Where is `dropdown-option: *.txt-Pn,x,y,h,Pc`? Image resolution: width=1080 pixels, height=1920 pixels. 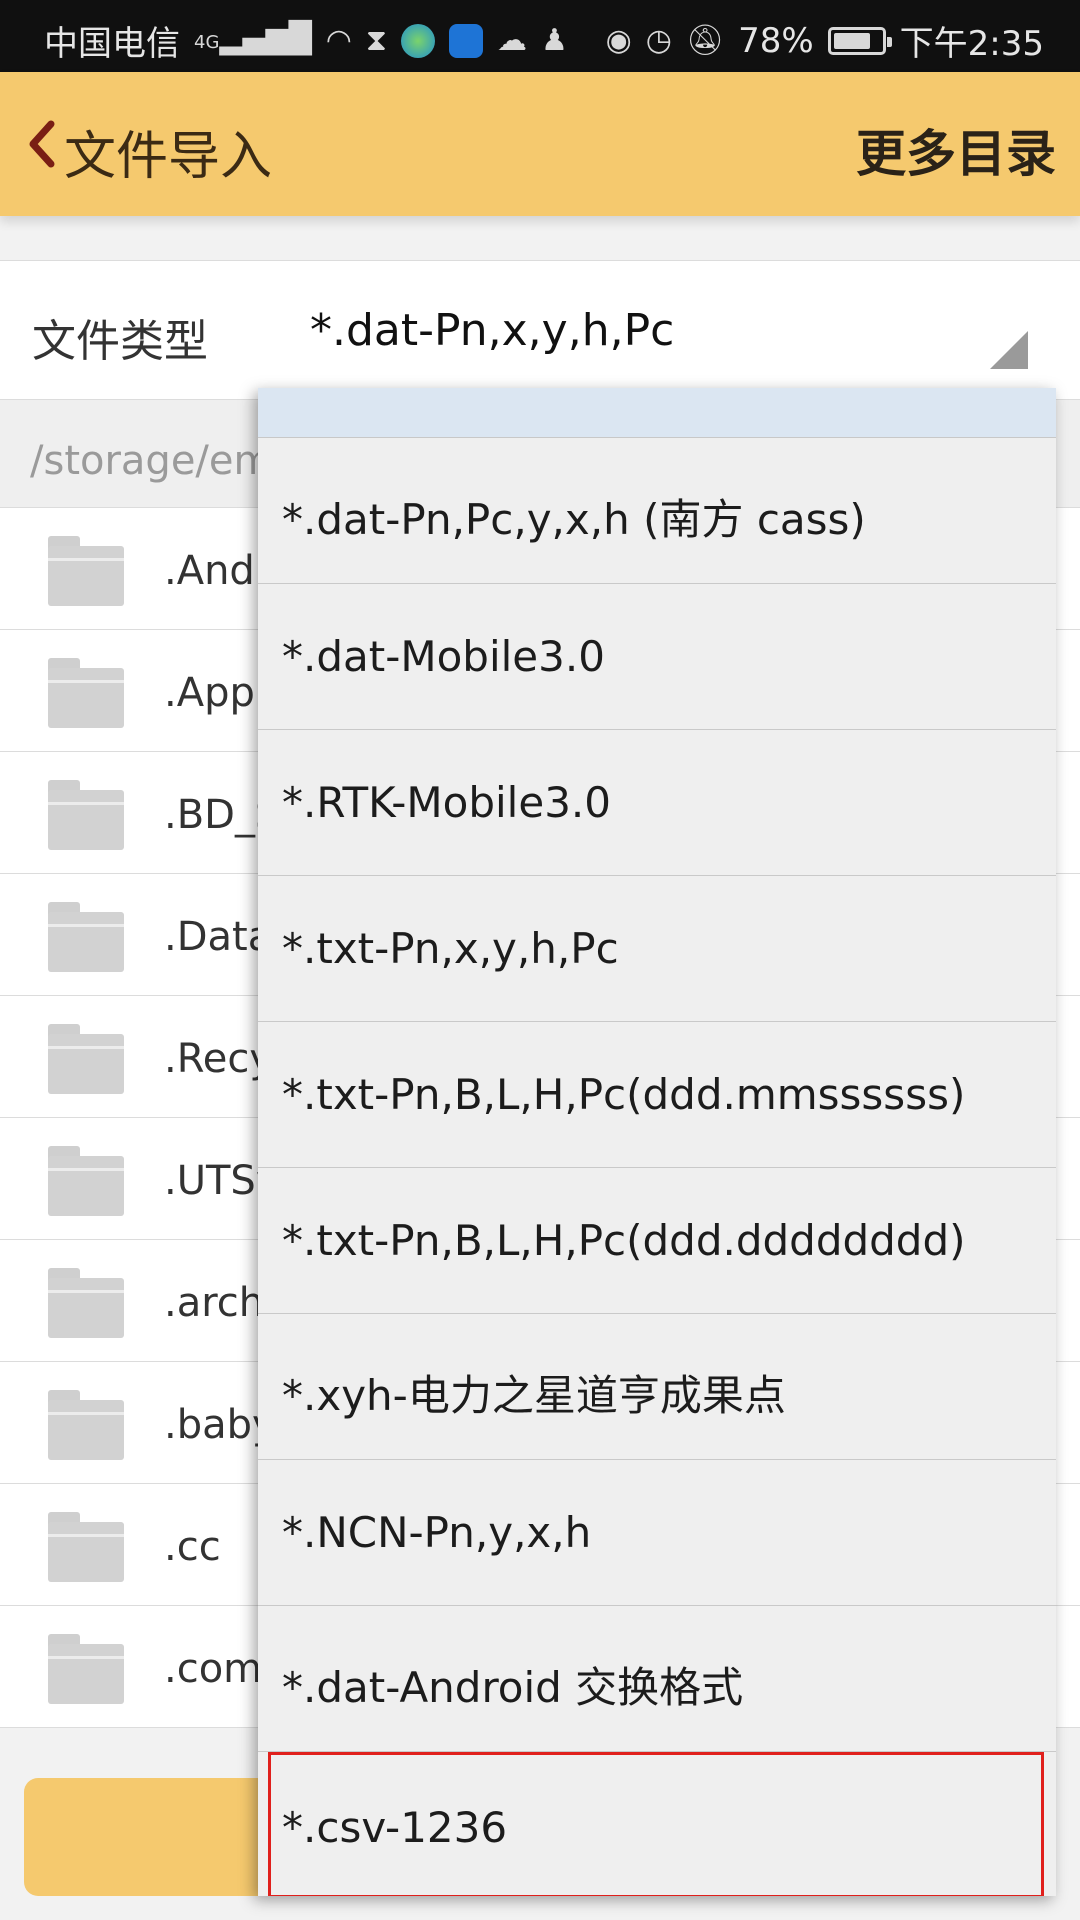
dropdown-option: *.txt-Pn,x,y,h,Pc is located at coordinates (657, 949).